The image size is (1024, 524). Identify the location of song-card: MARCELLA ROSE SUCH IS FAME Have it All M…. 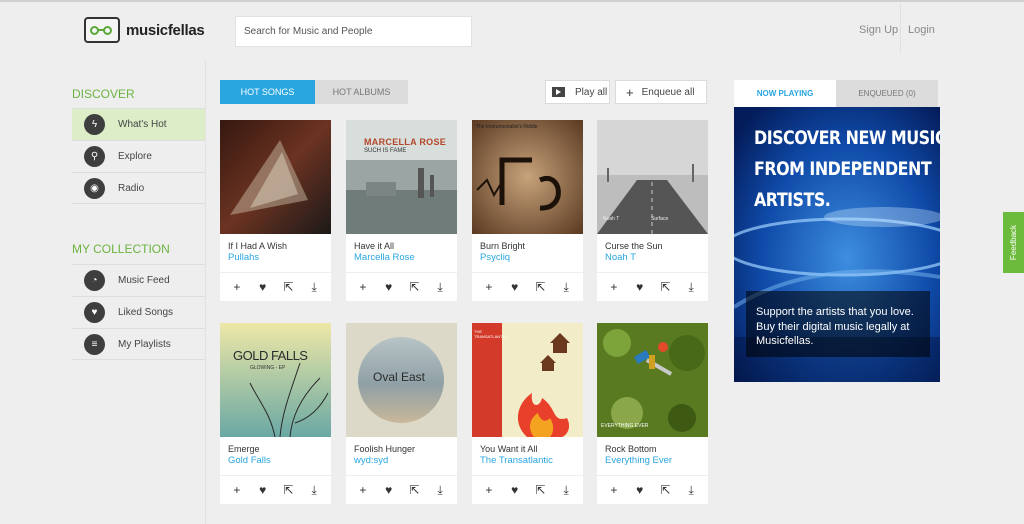
(401, 210).